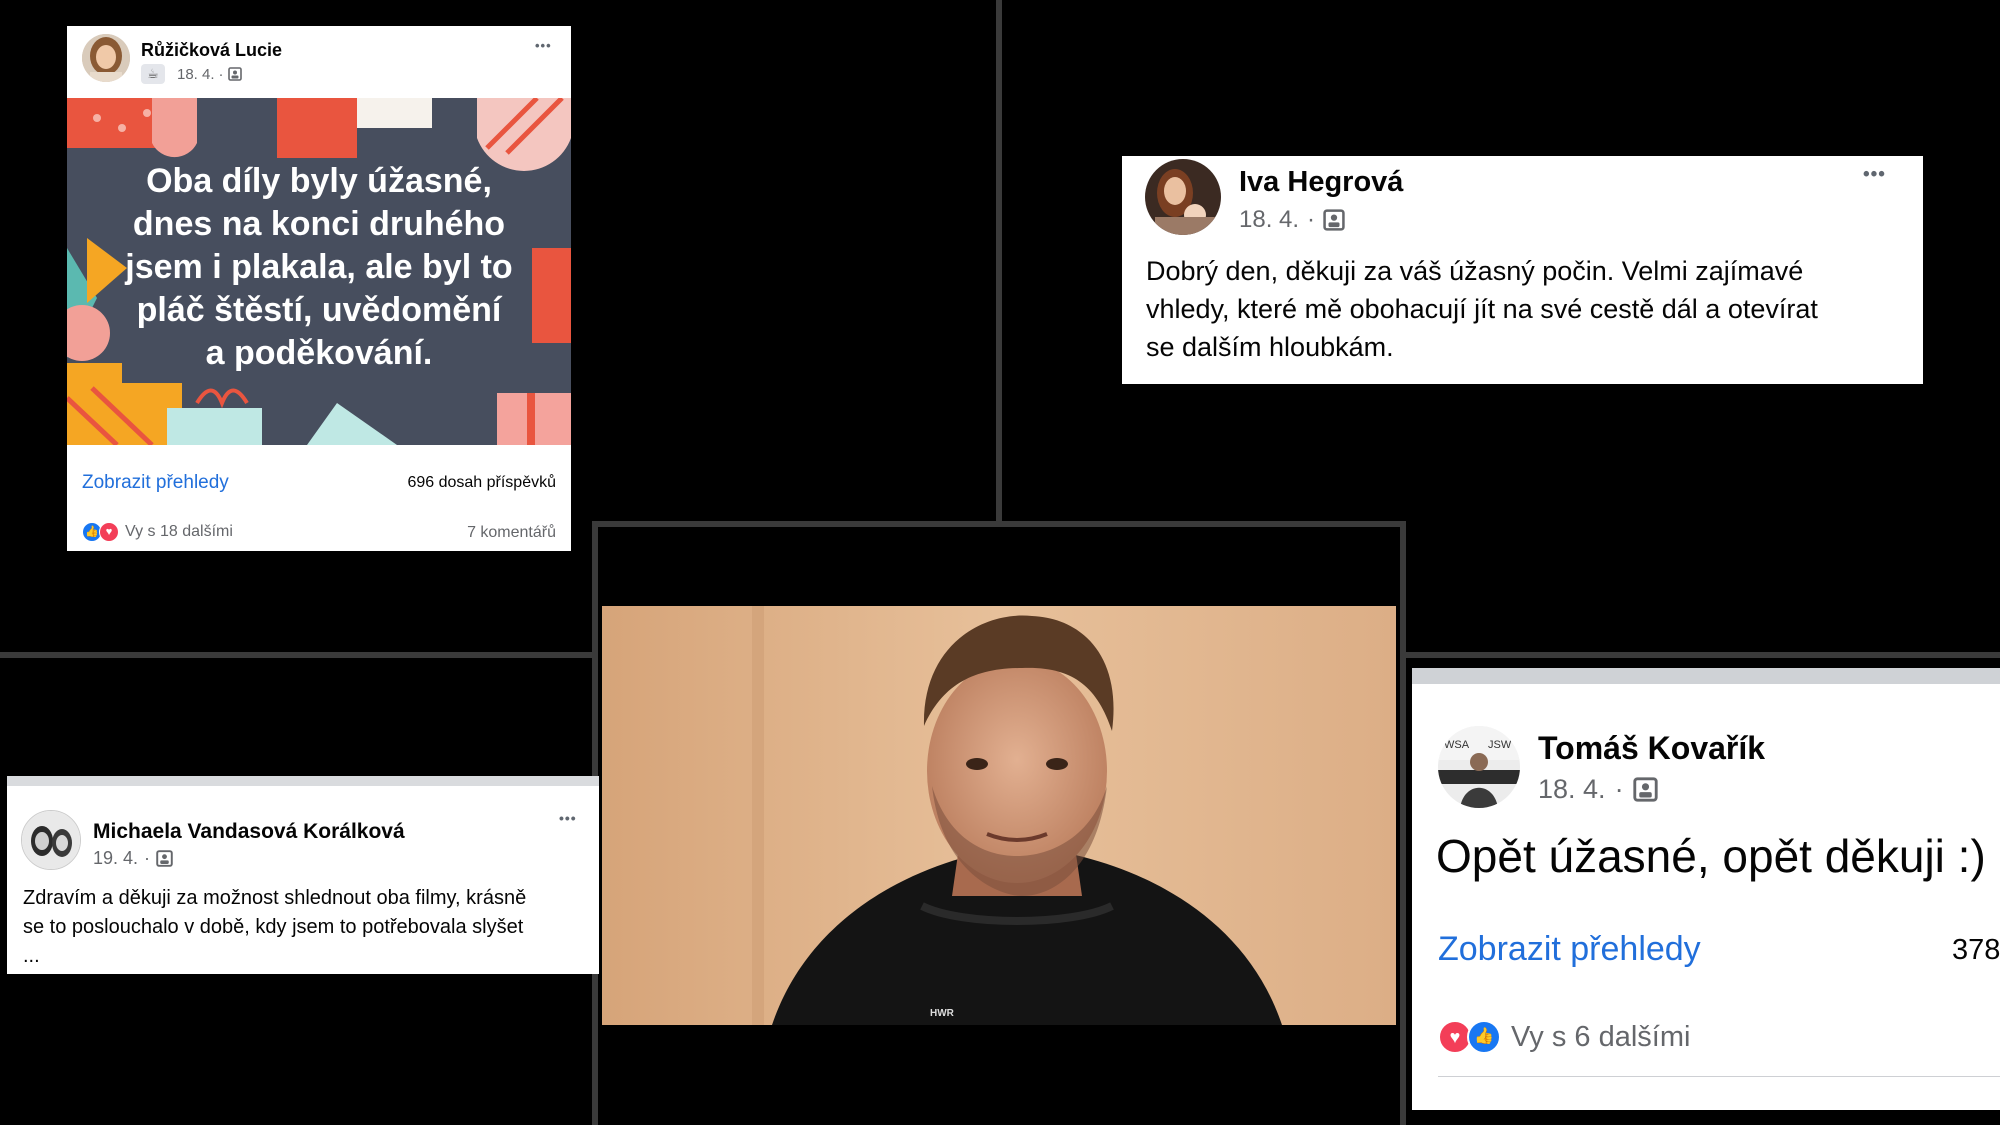 The image size is (2000, 1125). Describe the element at coordinates (1321, 182) in the screenshot. I see `author-name: Iva Hegrová` at that location.